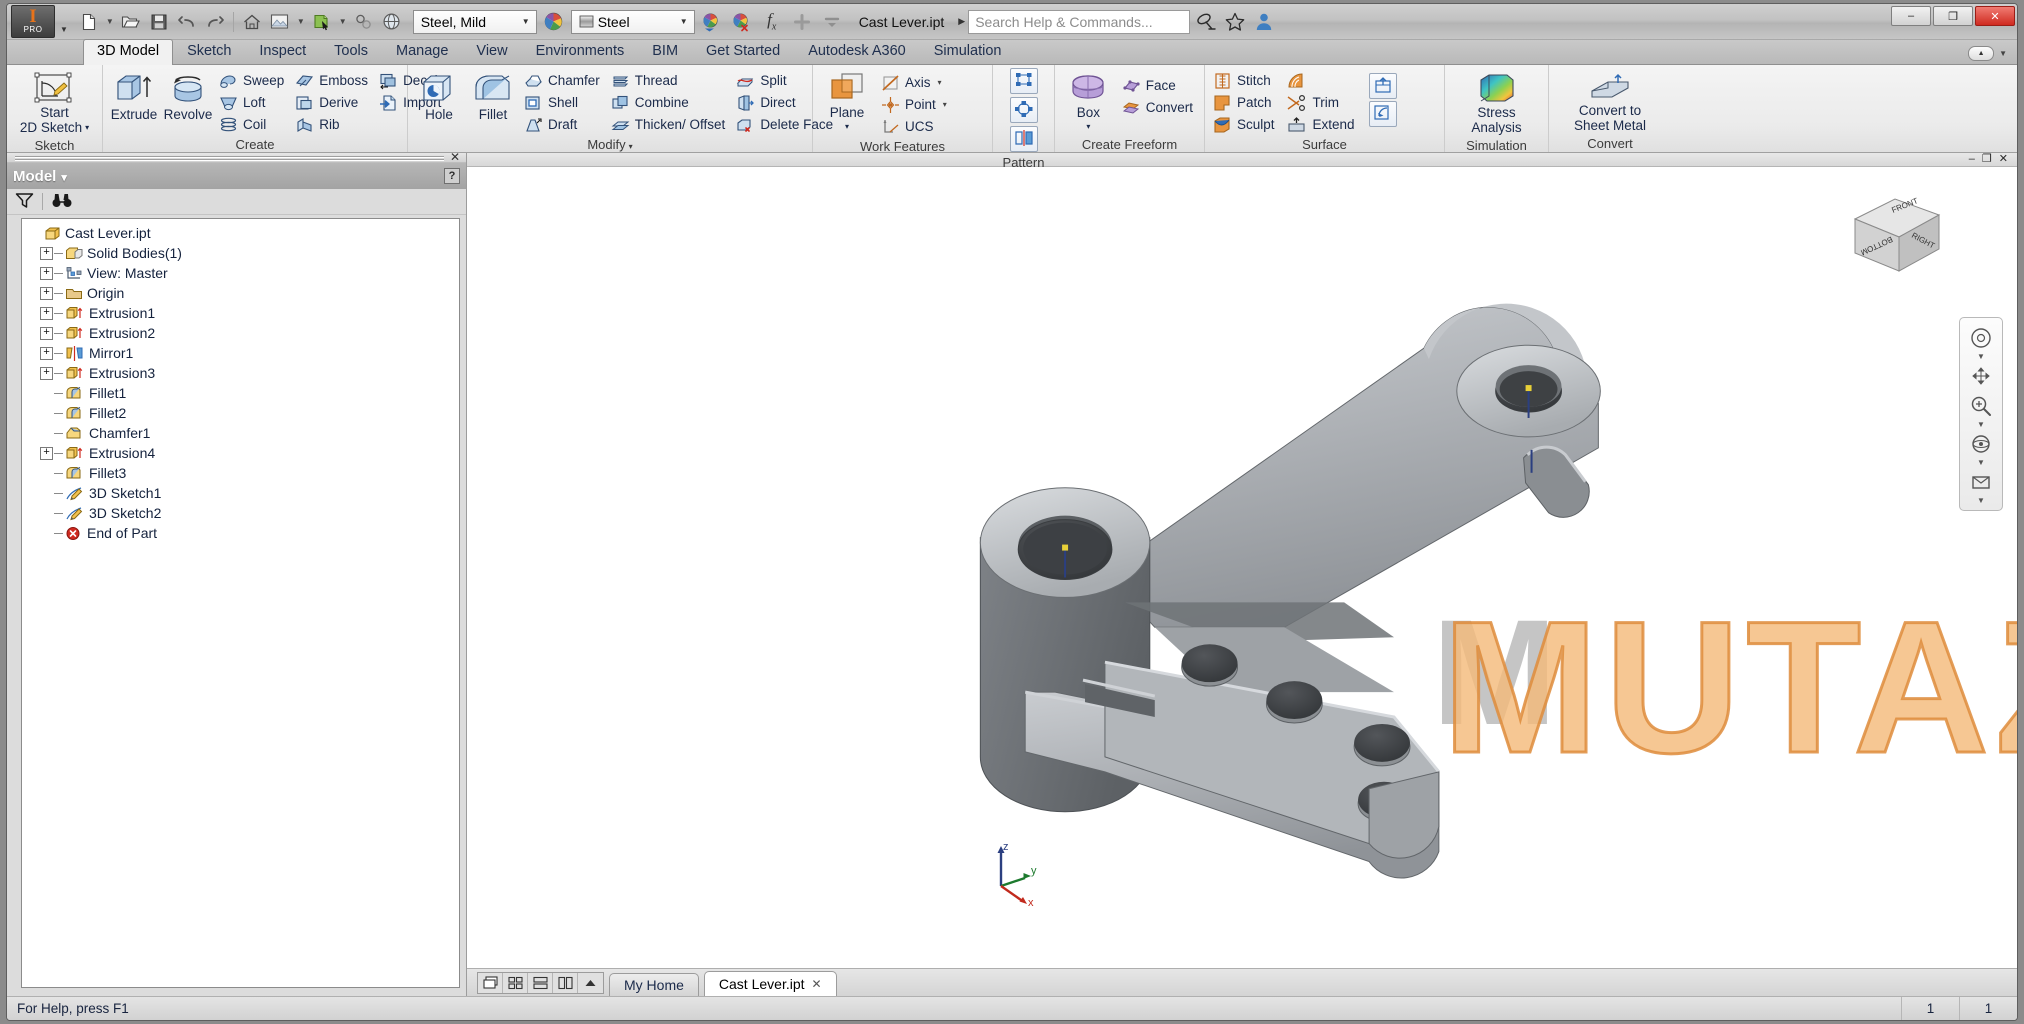 This screenshot has width=2024, height=1024. Describe the element at coordinates (240, 393) in the screenshot. I see `tree-item-fillet1: Fillet1` at that location.